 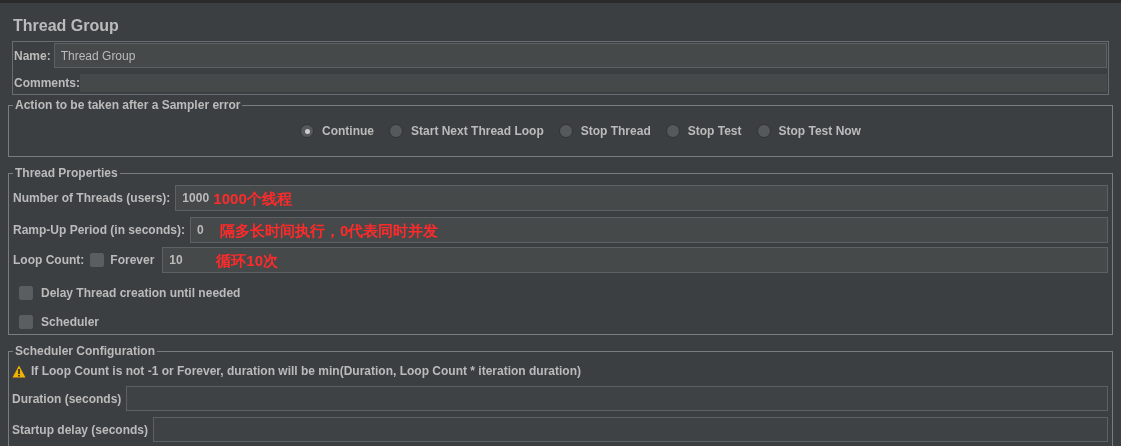 I want to click on group-title: Scheduler Configuration, so click(x=85, y=351).